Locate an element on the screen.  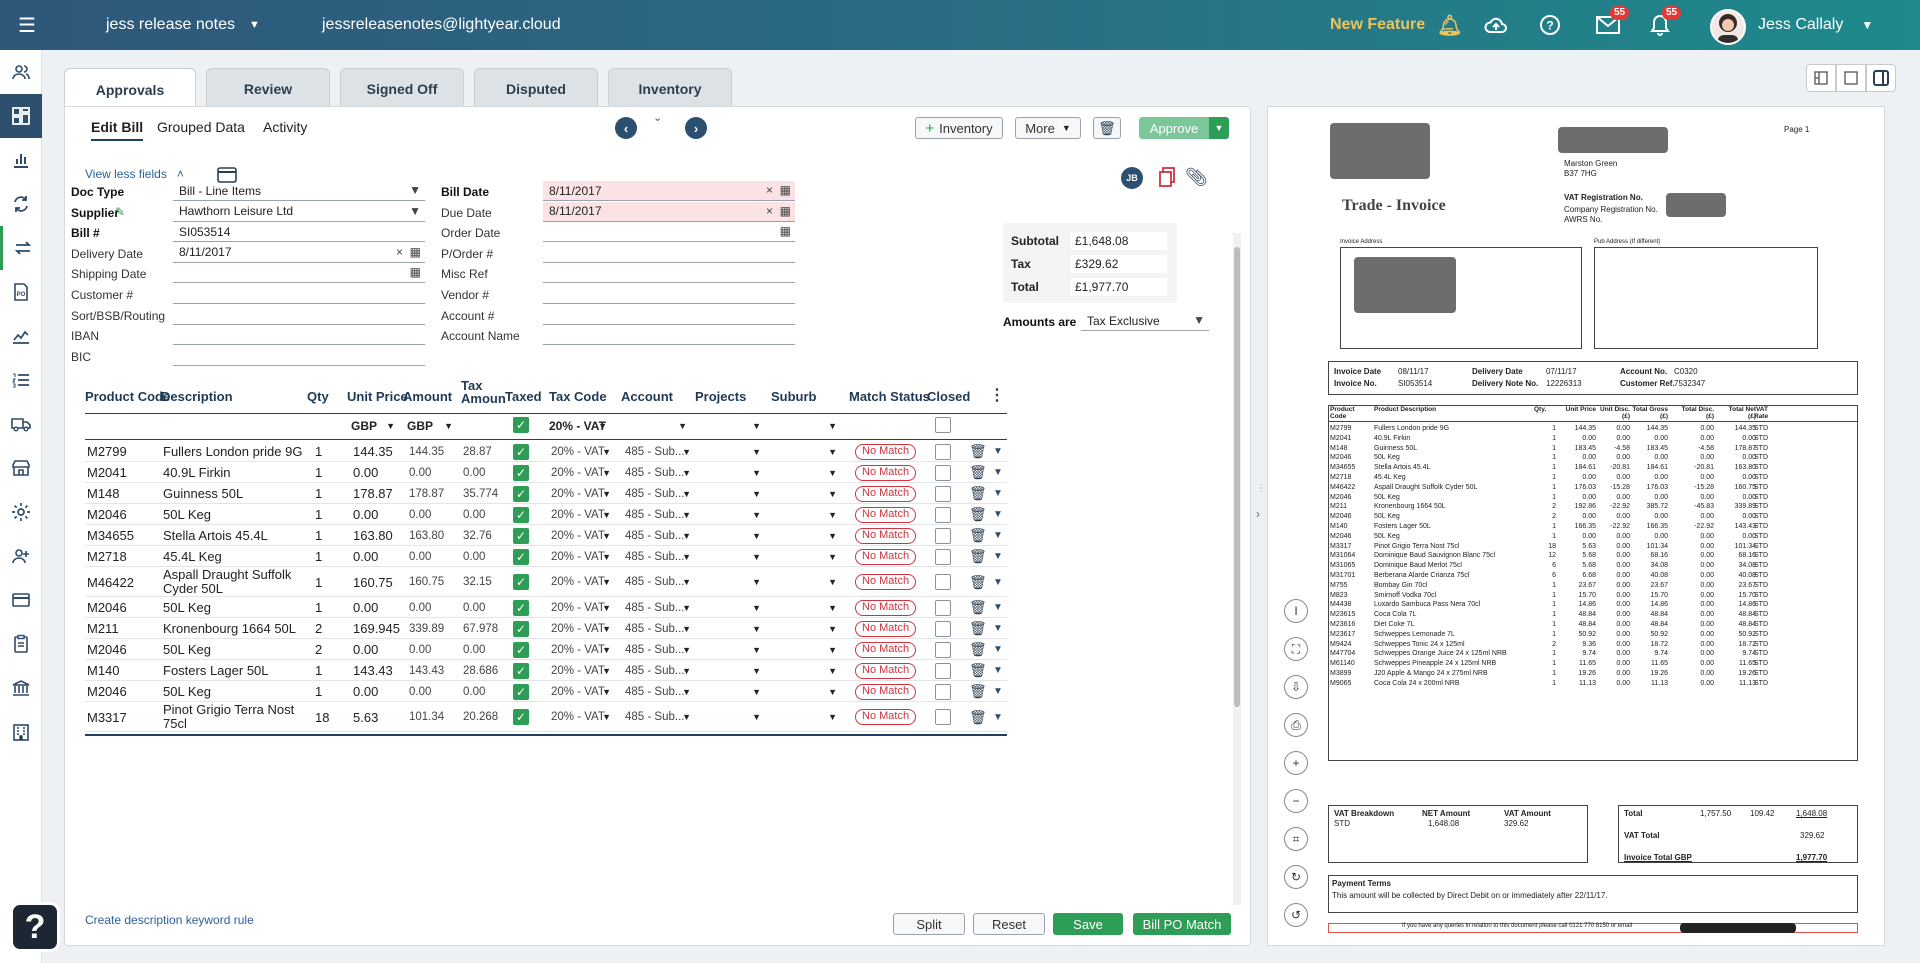
crop-icon: ⌗ is located at coordinates (1296, 839).